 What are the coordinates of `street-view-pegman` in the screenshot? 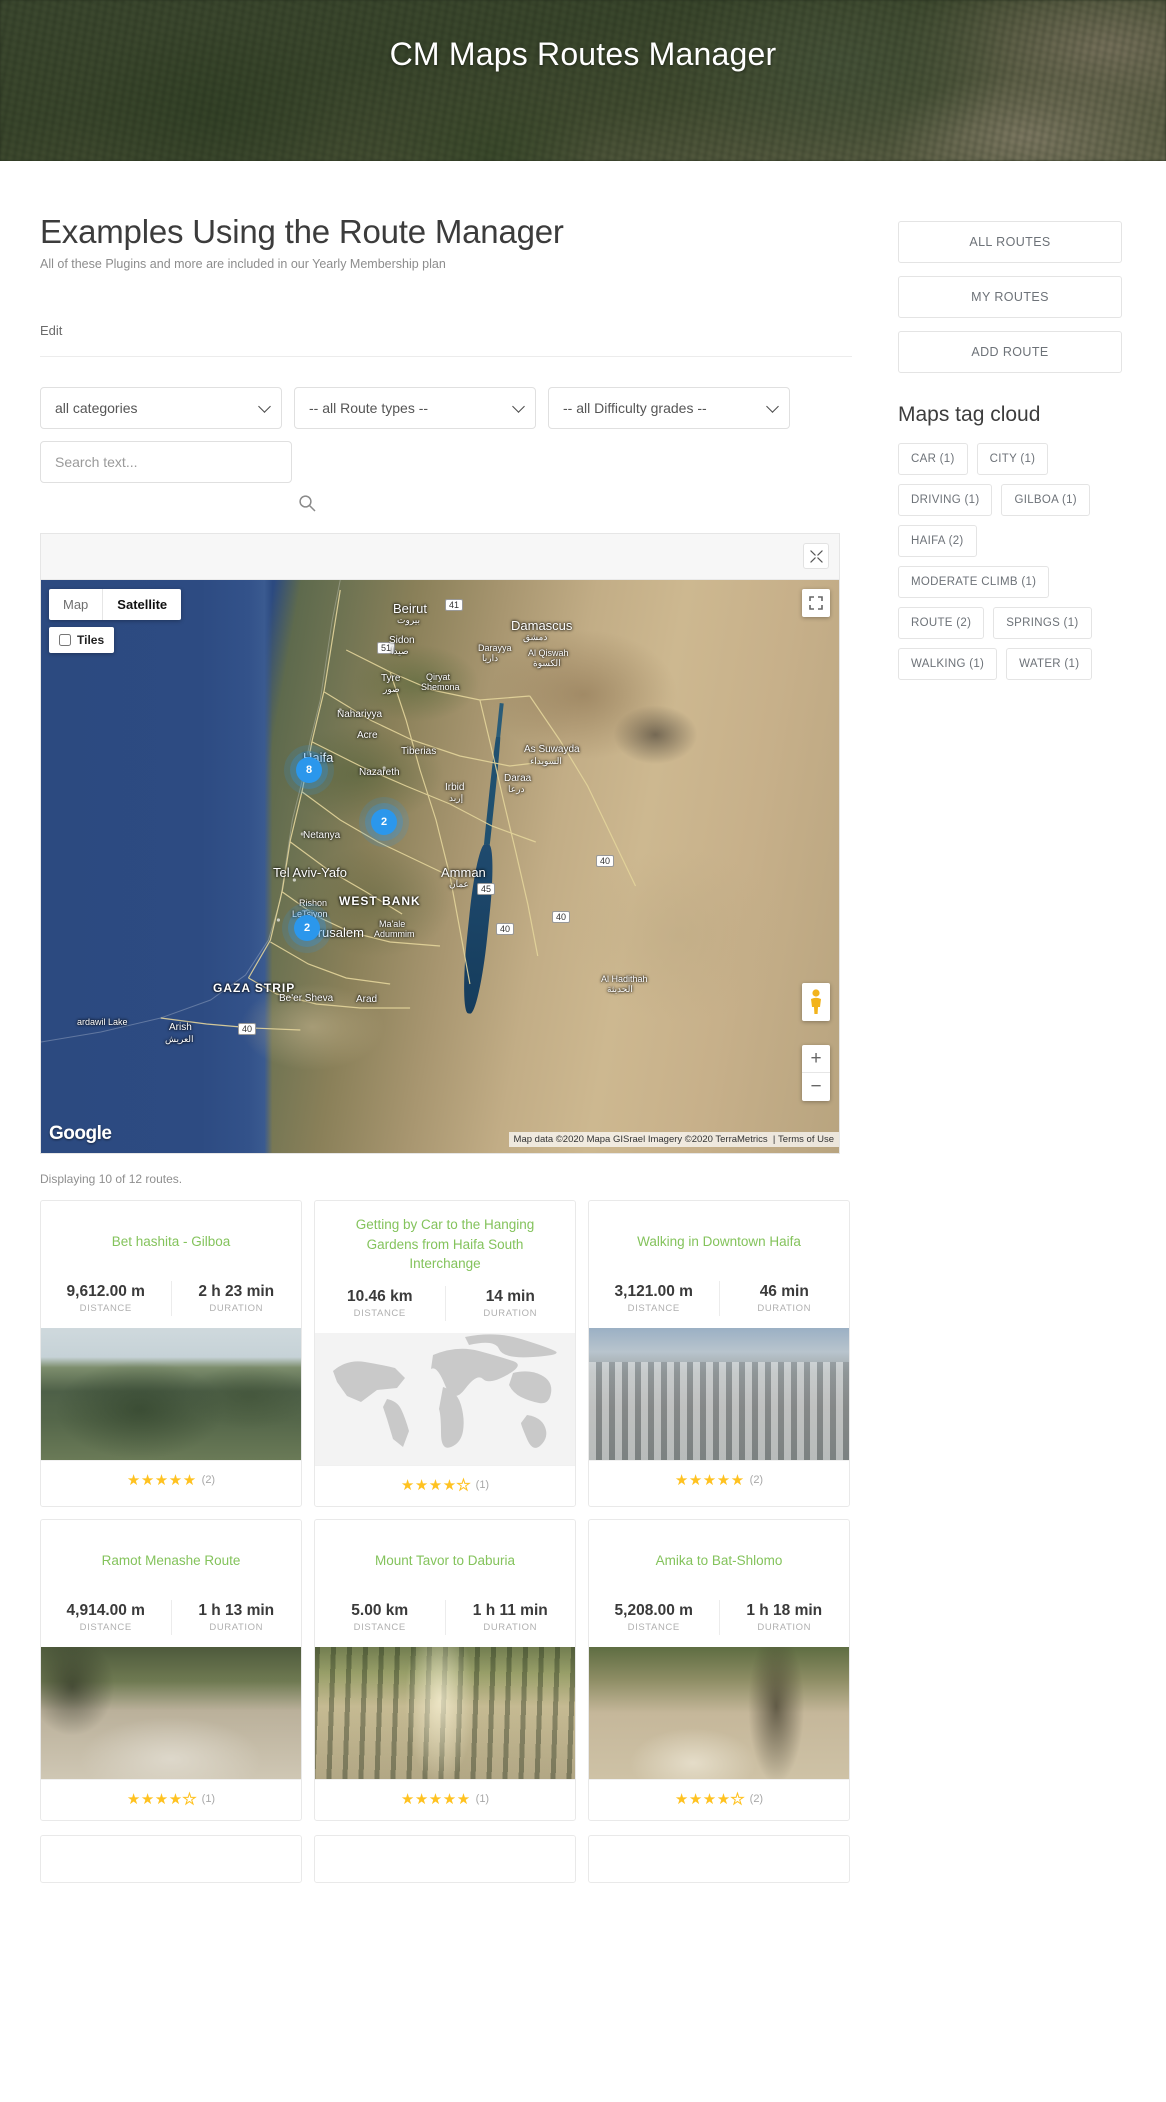 It's located at (816, 1002).